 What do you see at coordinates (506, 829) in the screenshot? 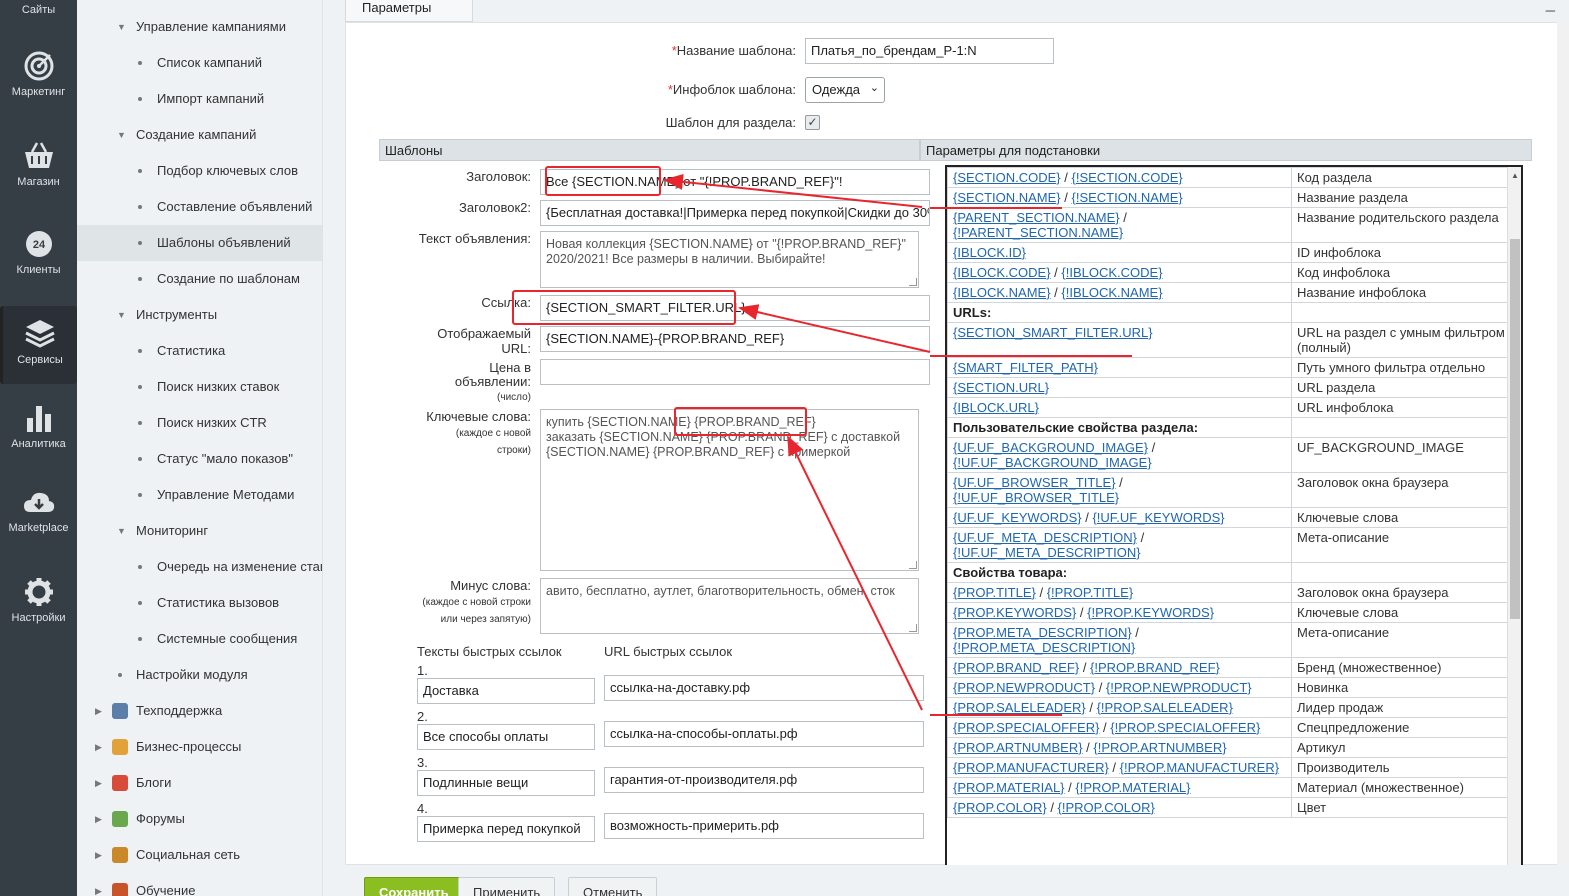
I see `quick-link-text-input: Примерка перед покупкой` at bounding box center [506, 829].